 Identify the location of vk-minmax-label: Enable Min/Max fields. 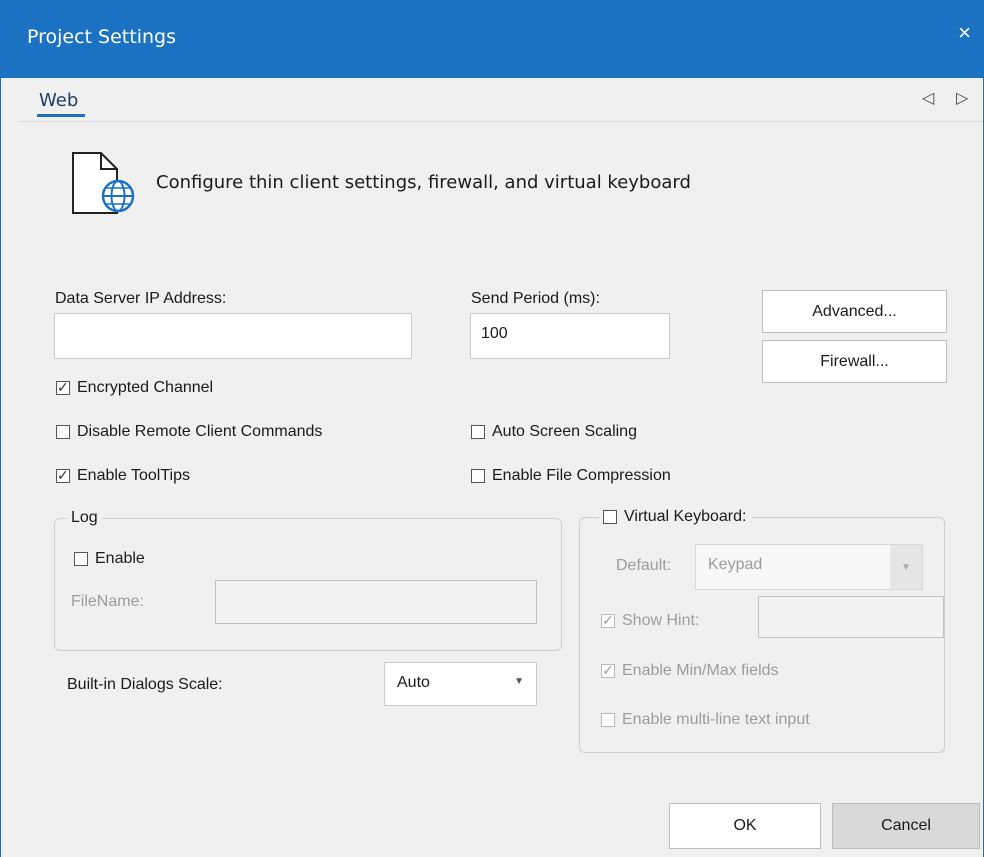
(700, 670).